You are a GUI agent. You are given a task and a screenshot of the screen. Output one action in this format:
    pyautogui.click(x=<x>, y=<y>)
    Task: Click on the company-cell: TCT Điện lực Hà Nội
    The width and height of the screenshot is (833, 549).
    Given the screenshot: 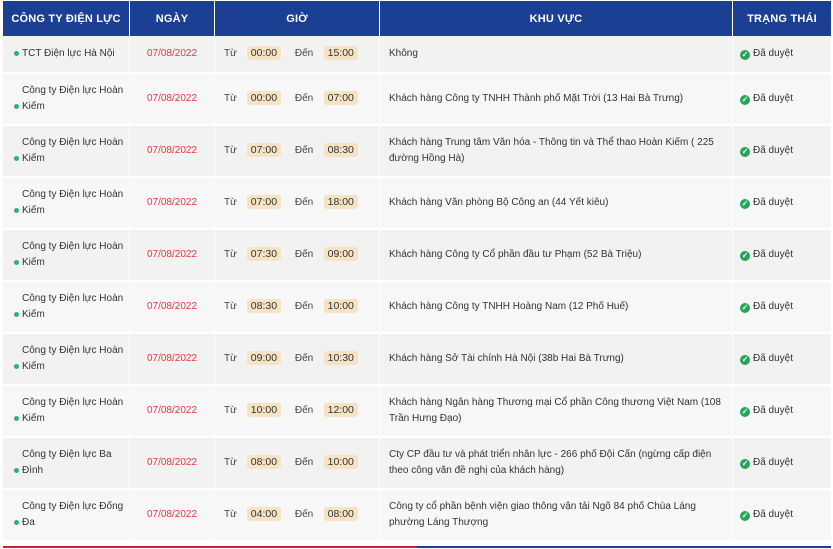 What is the action you would take?
    pyautogui.click(x=66, y=55)
    